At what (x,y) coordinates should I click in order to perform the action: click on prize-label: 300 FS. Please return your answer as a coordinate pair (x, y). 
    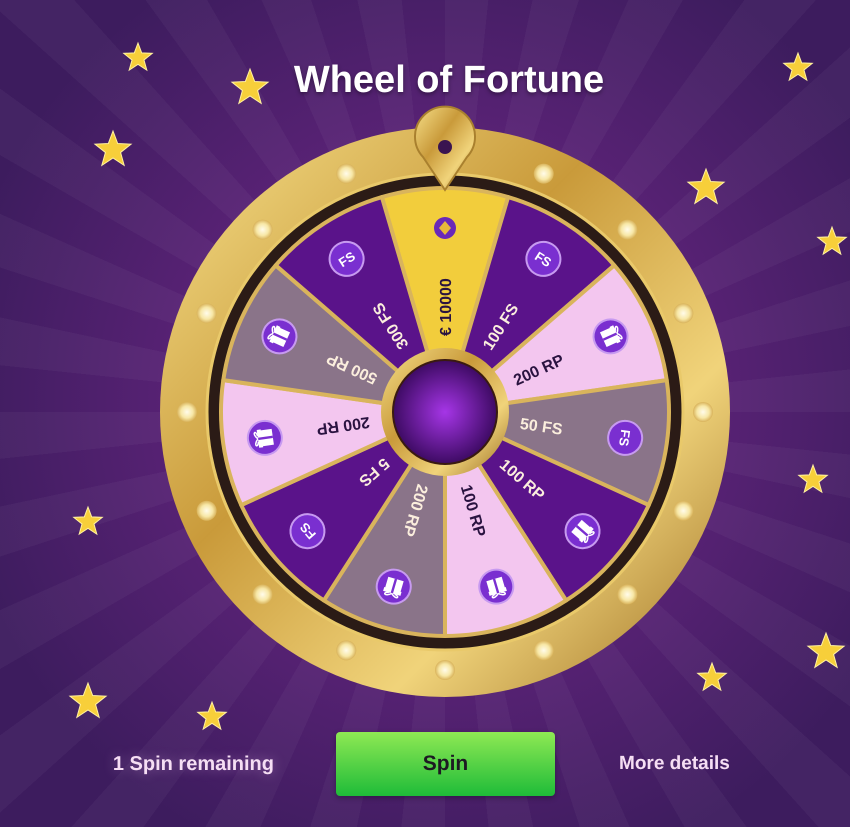
    Looking at the image, I should click on (391, 325).